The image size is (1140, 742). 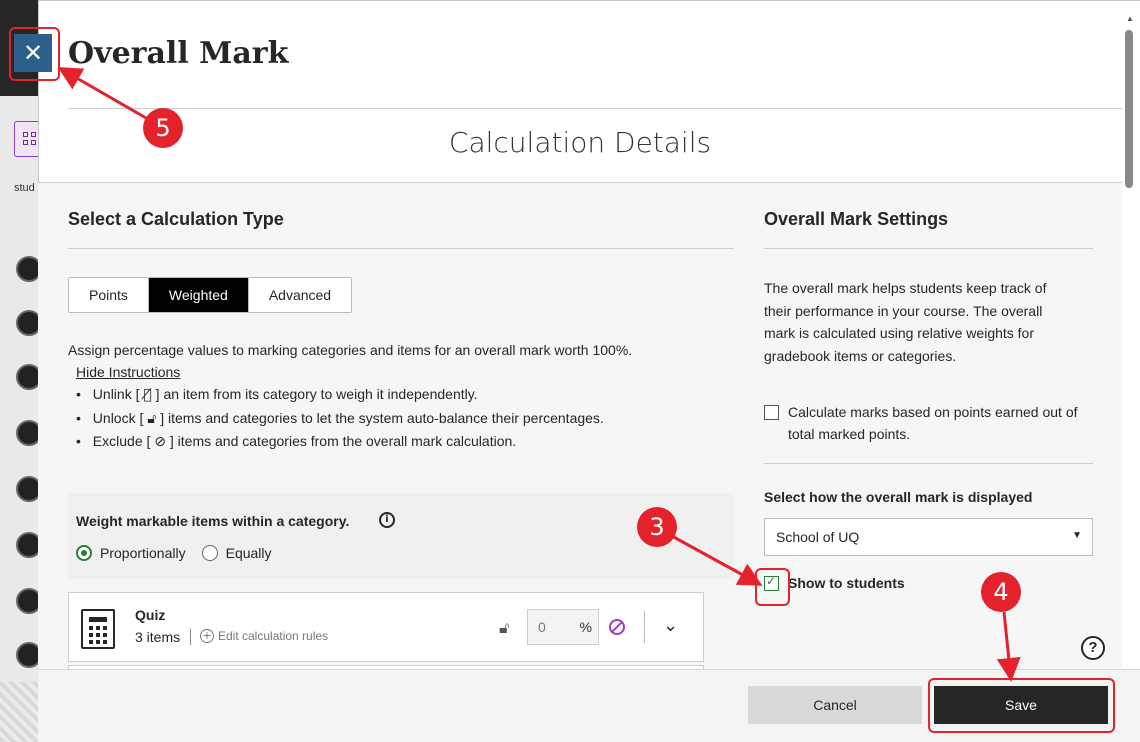 I want to click on section-heading: Calculation Details, so click(x=580, y=142).